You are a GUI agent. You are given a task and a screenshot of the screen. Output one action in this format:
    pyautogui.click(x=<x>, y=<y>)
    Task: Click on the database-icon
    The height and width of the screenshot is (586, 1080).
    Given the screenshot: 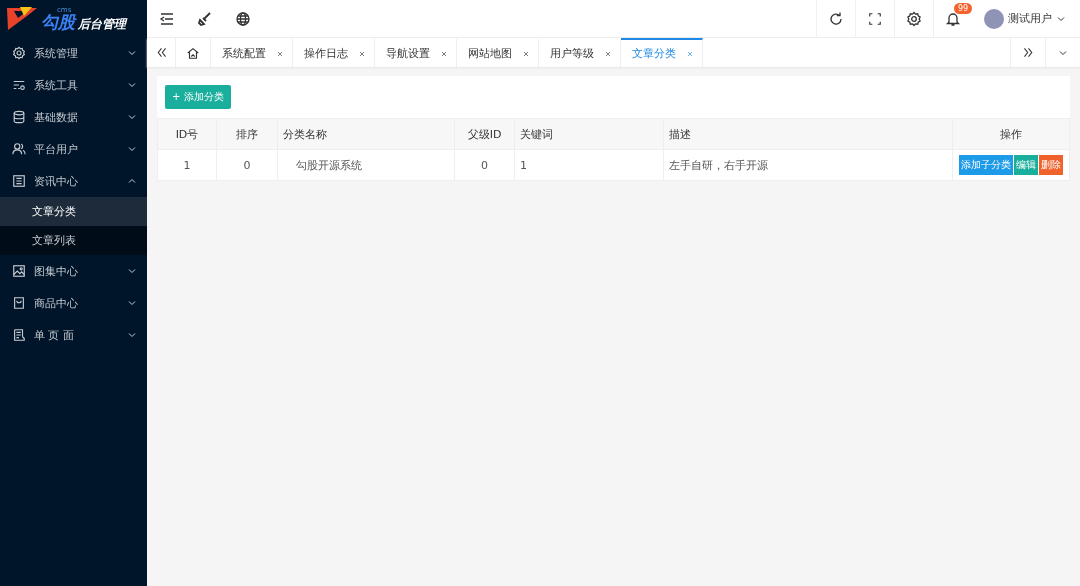 What is the action you would take?
    pyautogui.click(x=19, y=117)
    